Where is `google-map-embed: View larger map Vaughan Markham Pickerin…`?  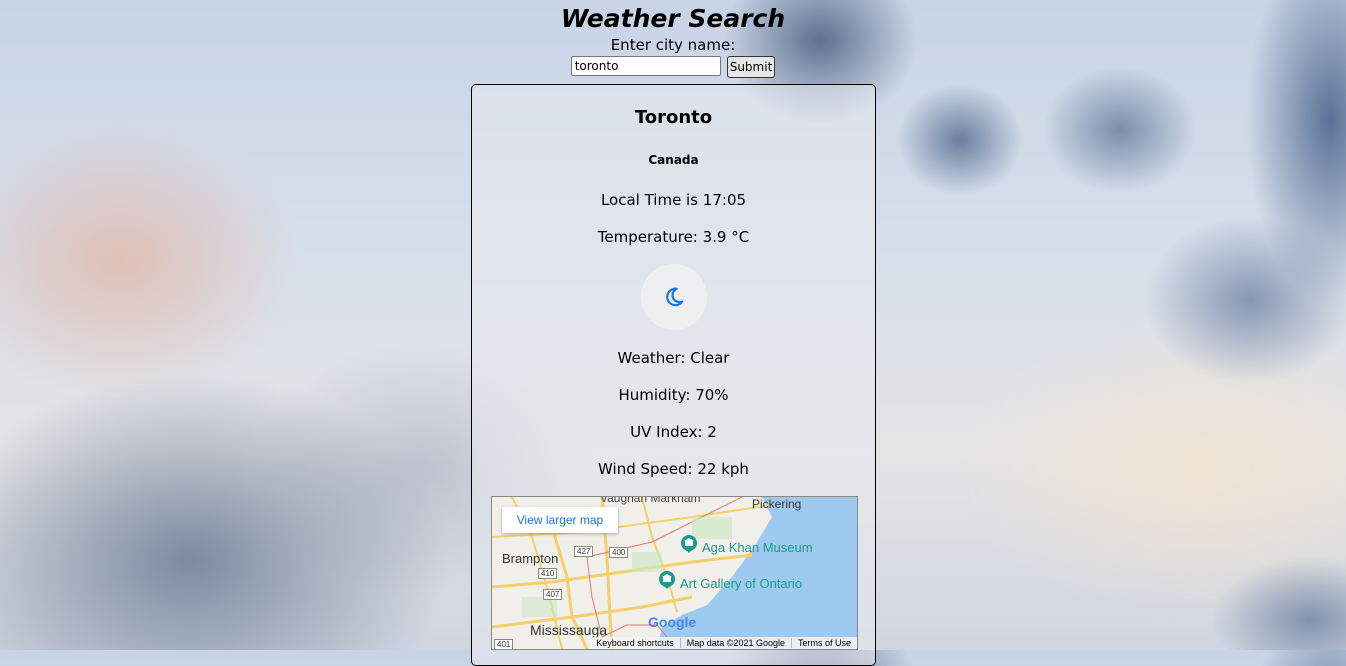 google-map-embed: View larger map Vaughan Markham Pickerin… is located at coordinates (674, 573).